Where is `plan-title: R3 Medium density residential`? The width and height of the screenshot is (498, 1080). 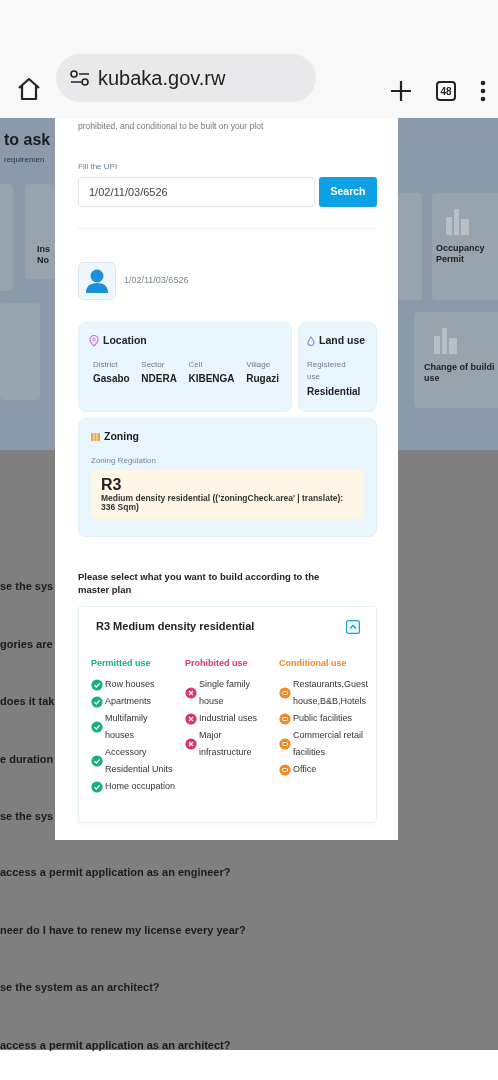 plan-title: R3 Medium density residential is located at coordinates (175, 627).